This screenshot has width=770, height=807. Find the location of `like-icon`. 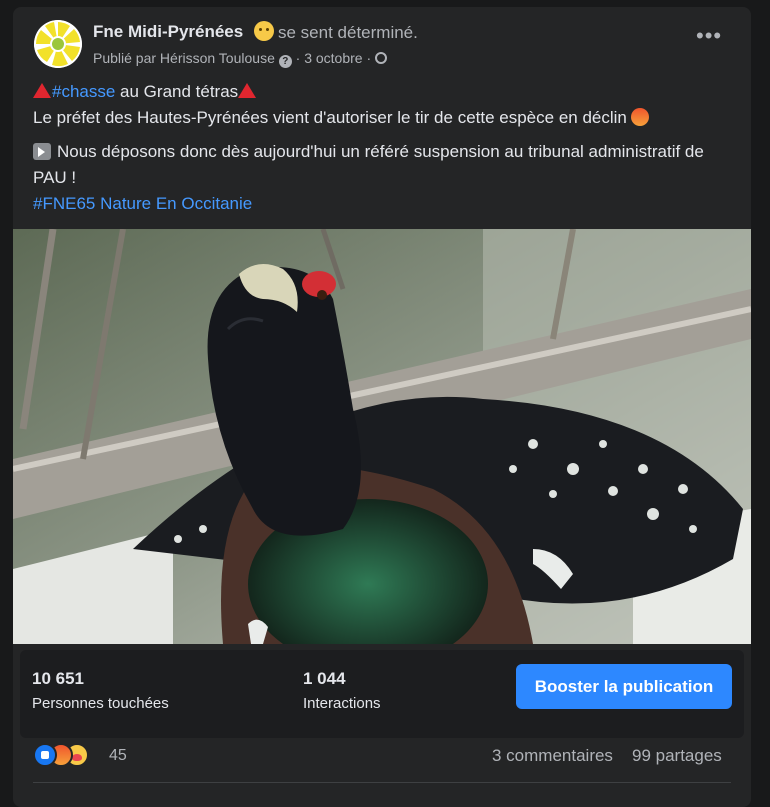

like-icon is located at coordinates (45, 755).